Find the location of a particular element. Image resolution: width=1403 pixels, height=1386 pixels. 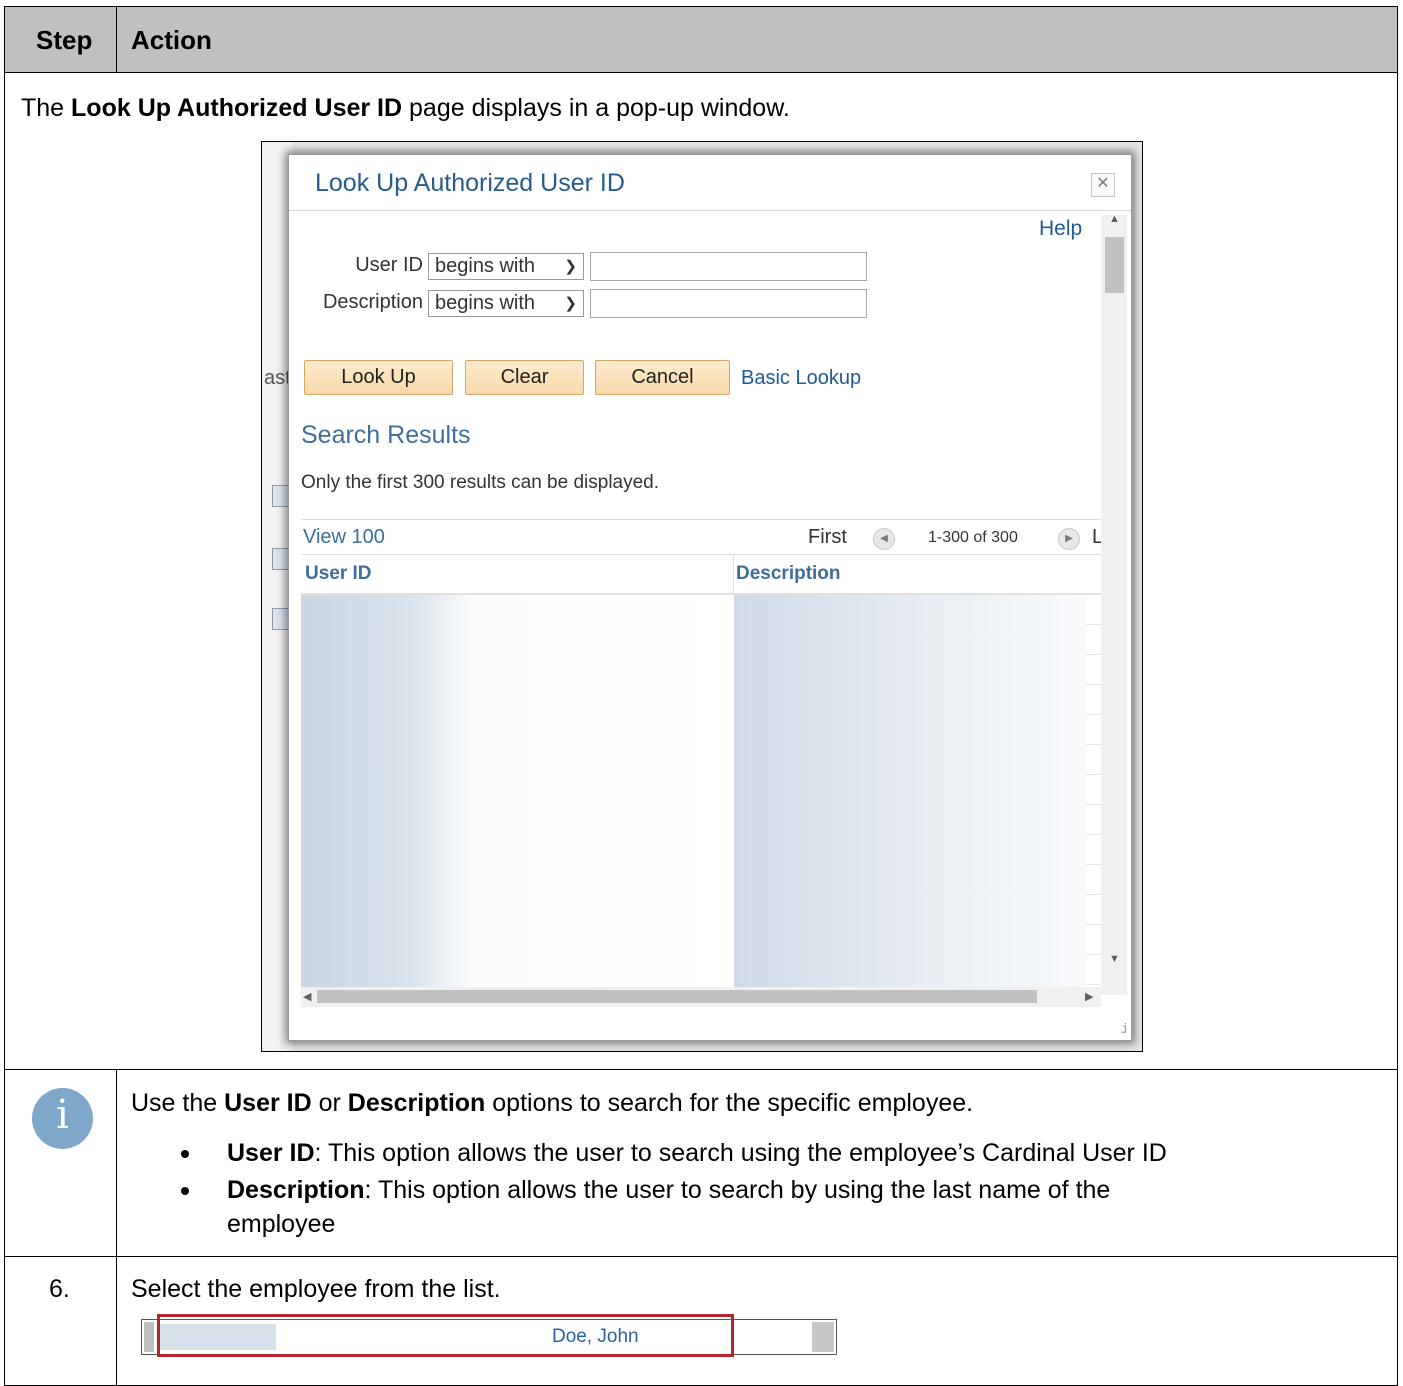

user-id-label: User ID is located at coordinates (389, 265).